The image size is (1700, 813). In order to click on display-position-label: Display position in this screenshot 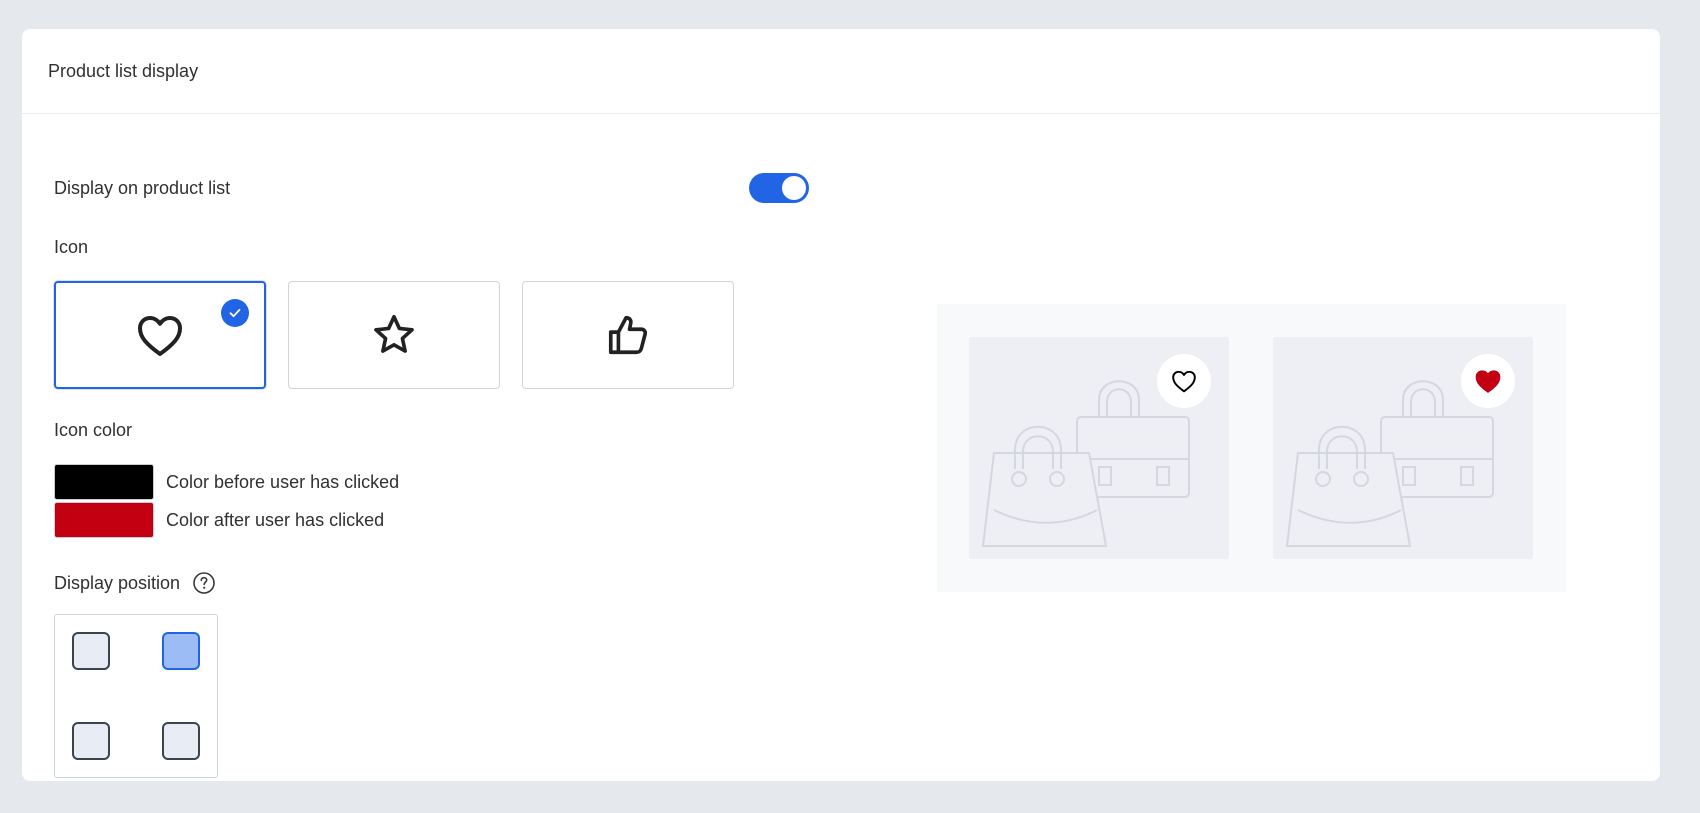, I will do `click(117, 582)`.